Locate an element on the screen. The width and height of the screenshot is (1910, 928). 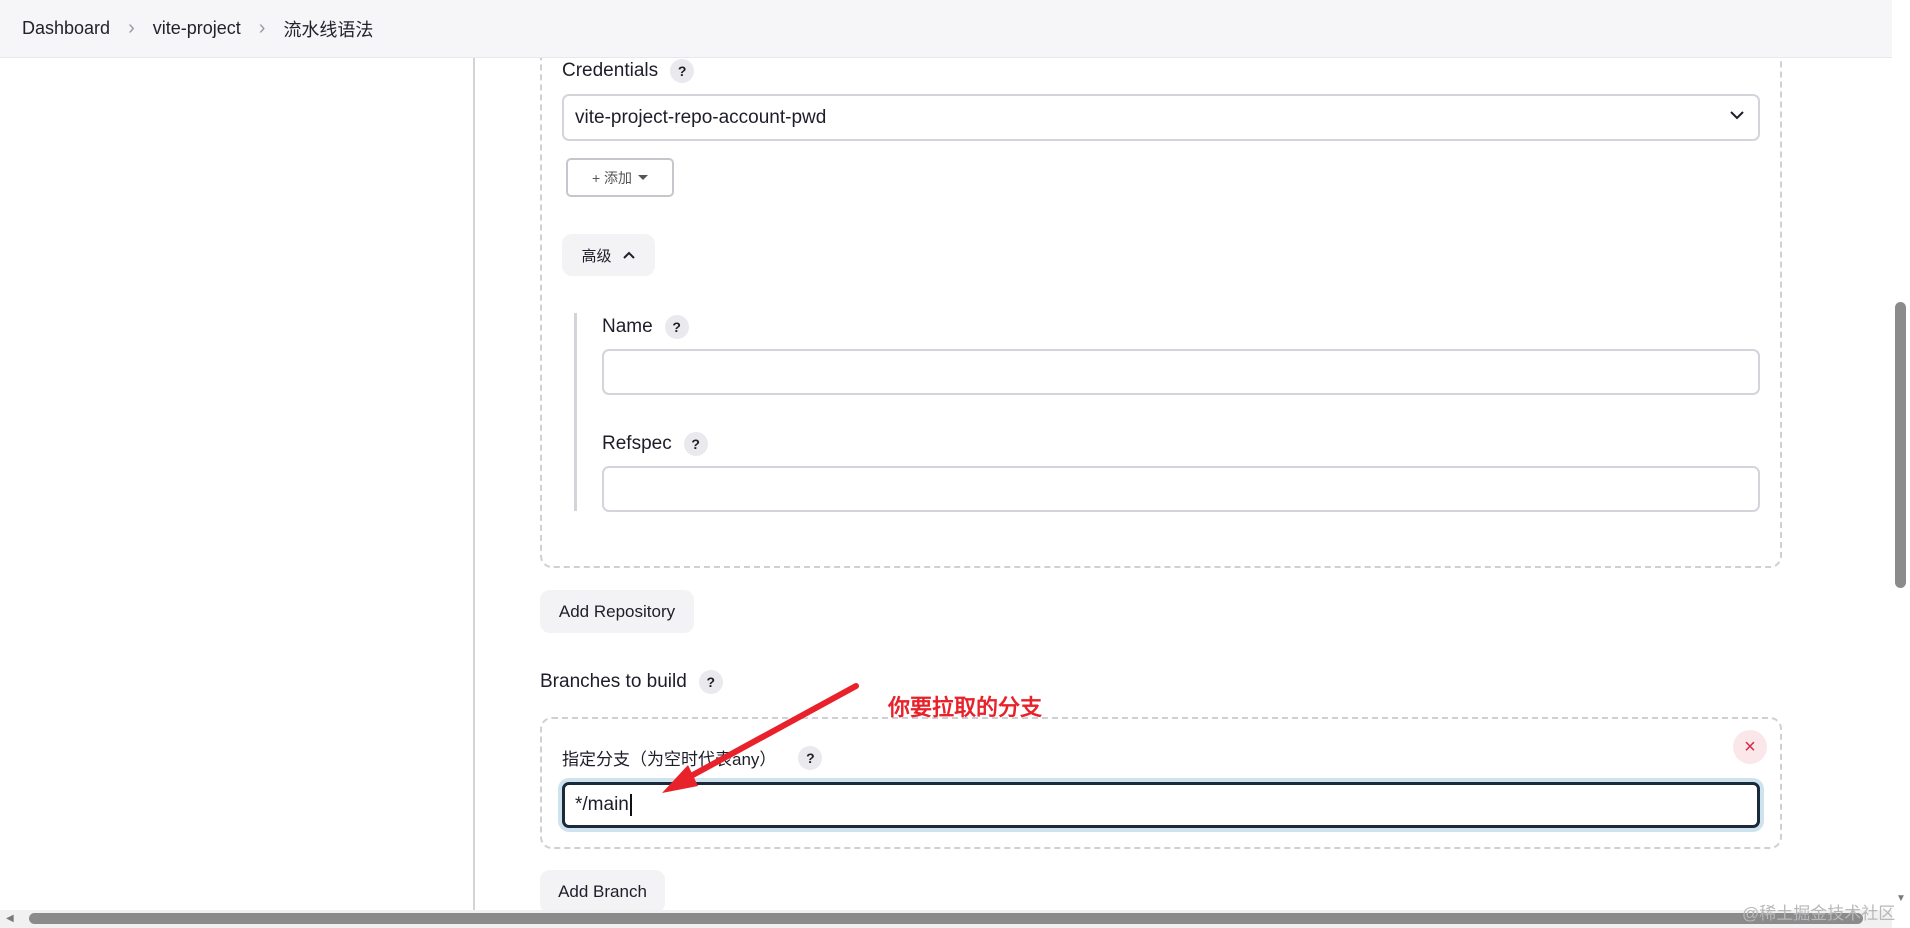
add-branch-label: Add Branch is located at coordinates (602, 891).